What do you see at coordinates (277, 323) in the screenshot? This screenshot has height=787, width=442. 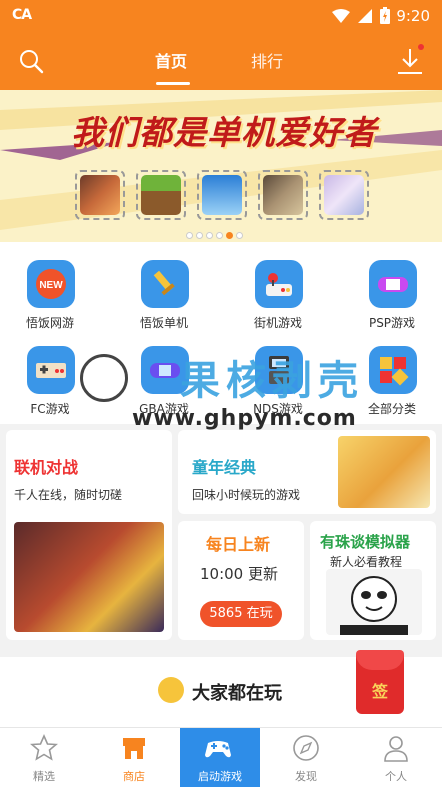 I see `category-label: 街机游戏` at bounding box center [277, 323].